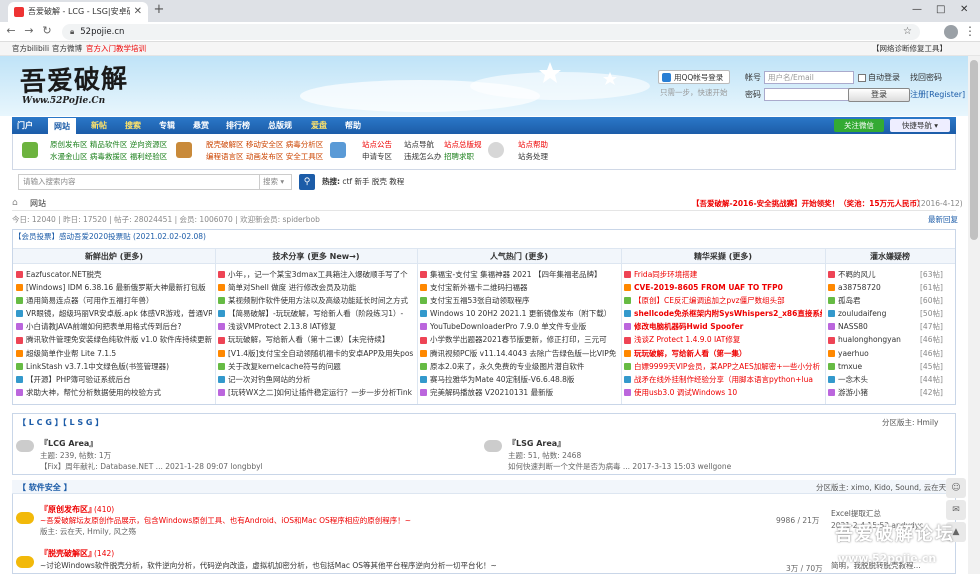  Describe the element at coordinates (859, 287) in the screenshot. I see `user-name: a38758720` at that location.